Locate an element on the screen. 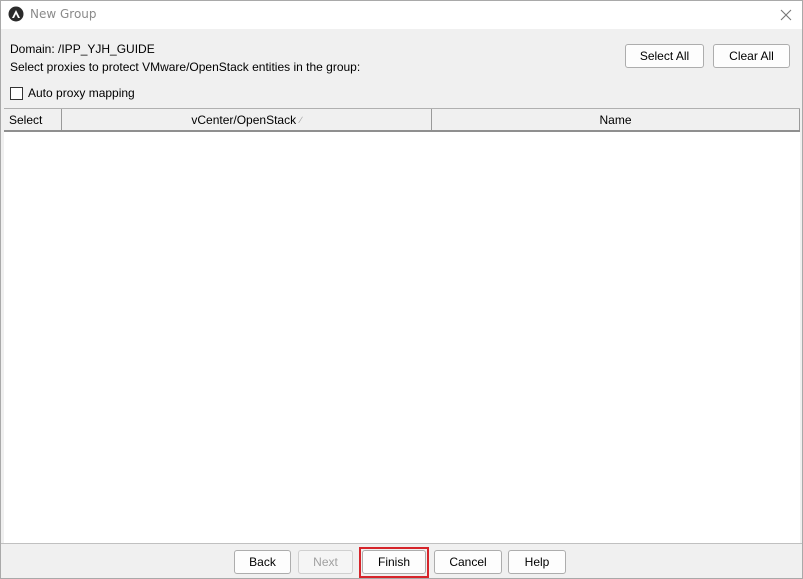  cancel-button: Cancel is located at coordinates (468, 562).